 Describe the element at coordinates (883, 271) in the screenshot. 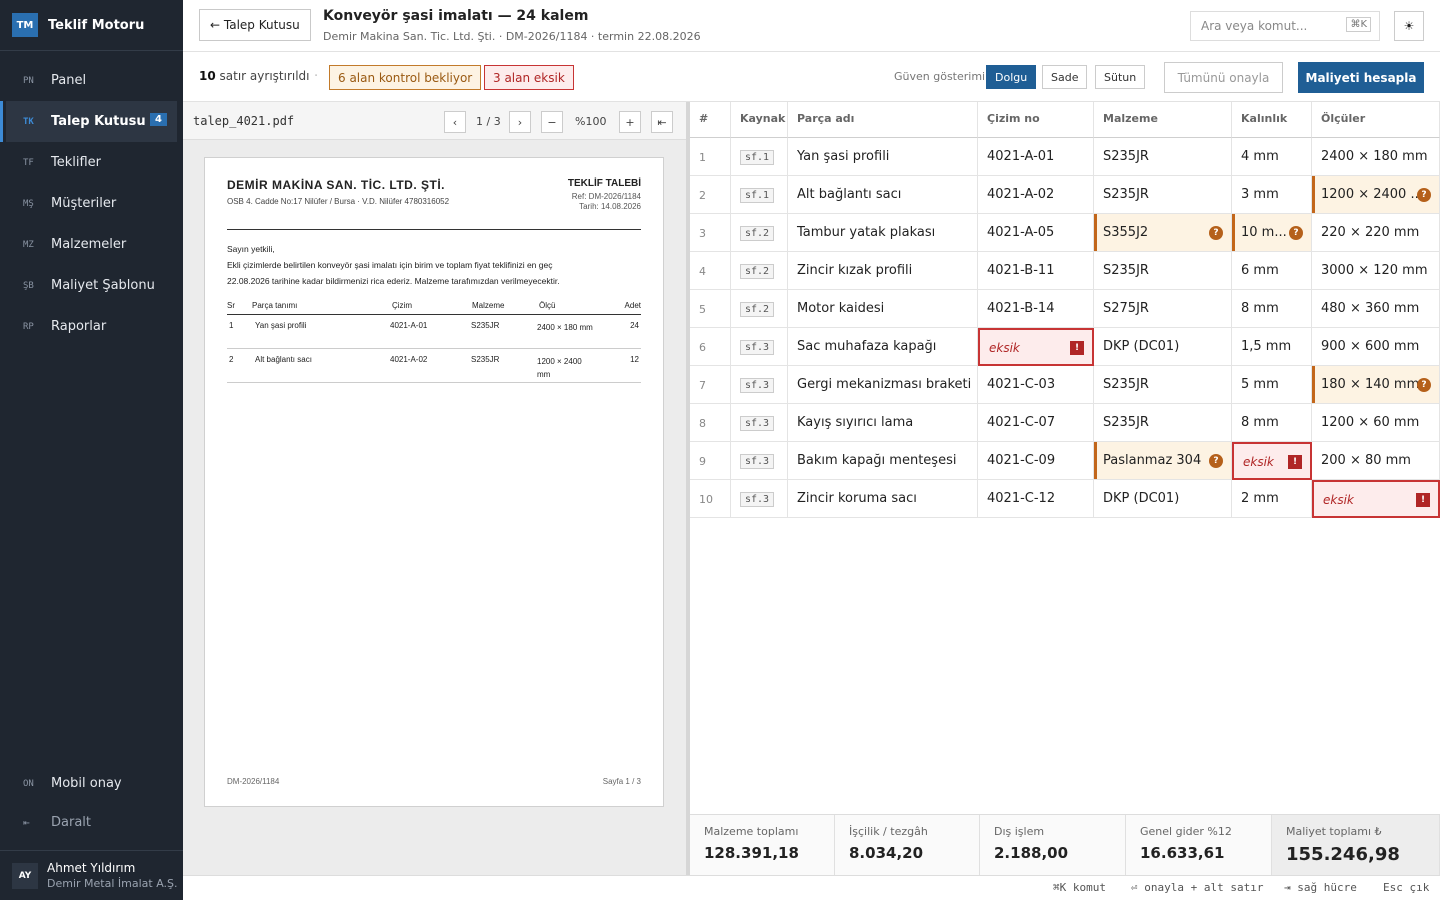

I see `cell-part-name: Zincir kızak profili` at that location.